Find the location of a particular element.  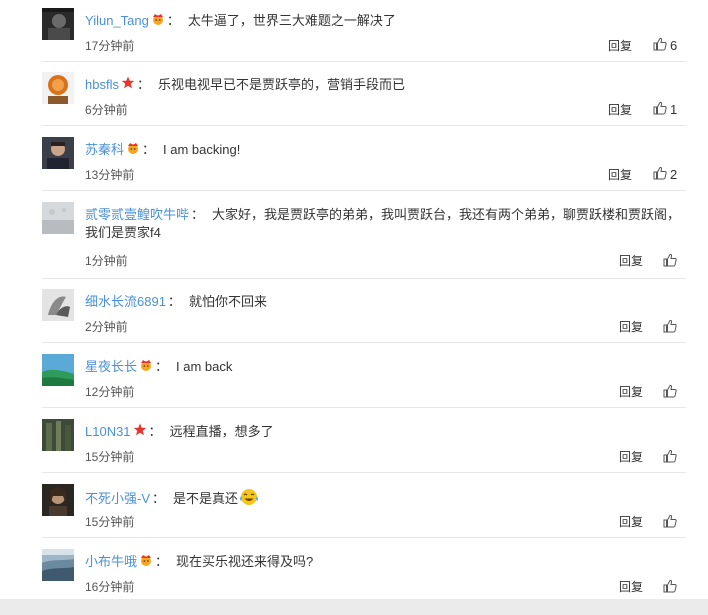

comment-item: 小布牛哦：现在买乐视还来得及吗? 16分钟前 回复 is located at coordinates (364, 574).